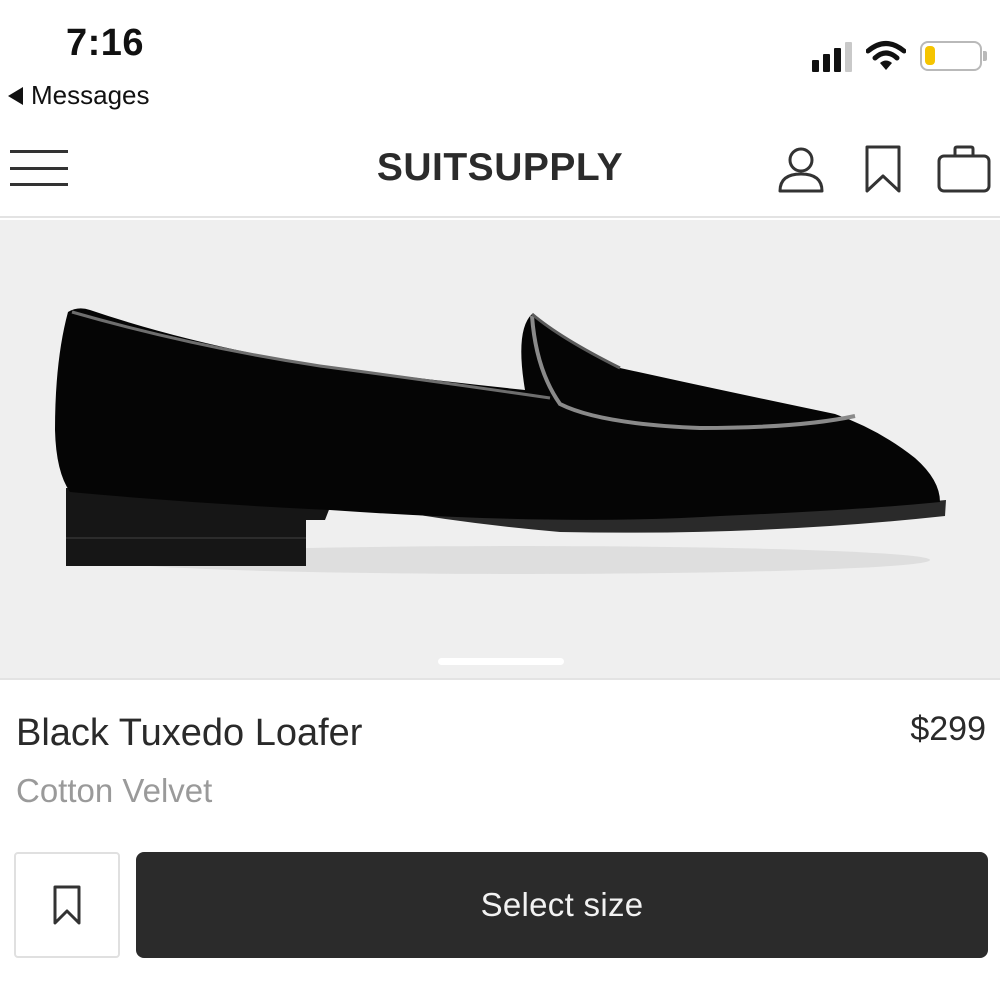 The height and width of the screenshot is (1000, 1000). Describe the element at coordinates (90, 95) in the screenshot. I see `back-link-label: Messages` at that location.